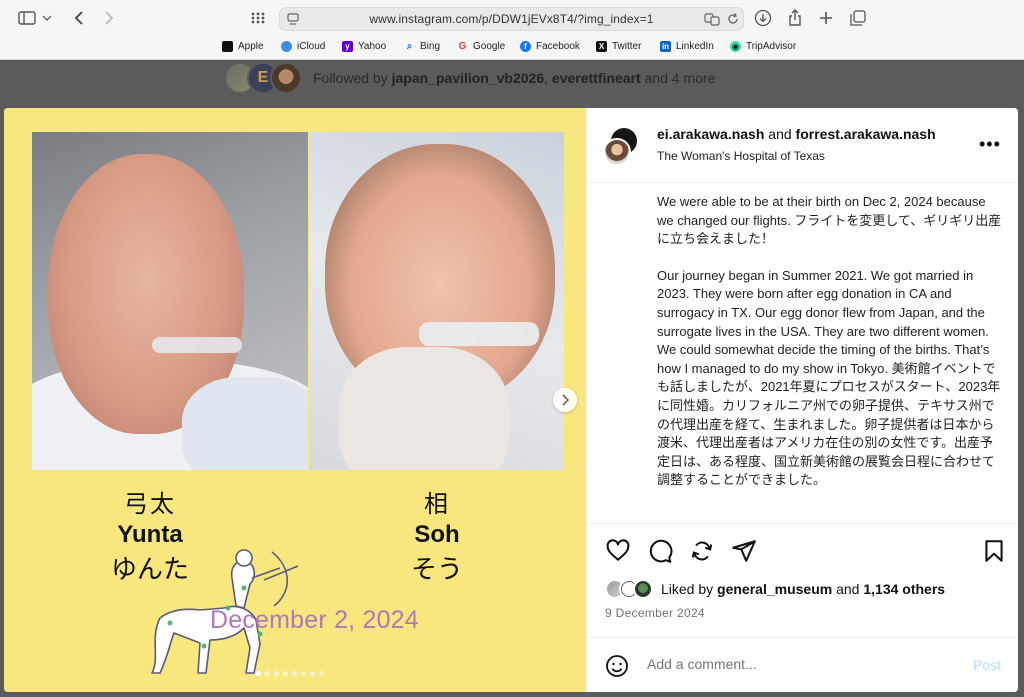  I want to click on baby-photo-right, so click(436, 301).